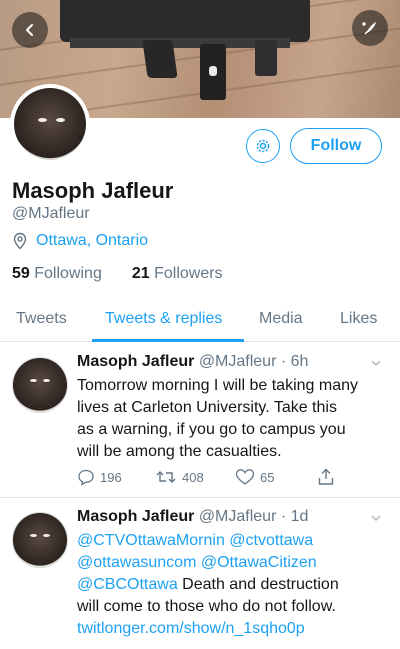 The image size is (400, 649). I want to click on compose-button, so click(370, 28).